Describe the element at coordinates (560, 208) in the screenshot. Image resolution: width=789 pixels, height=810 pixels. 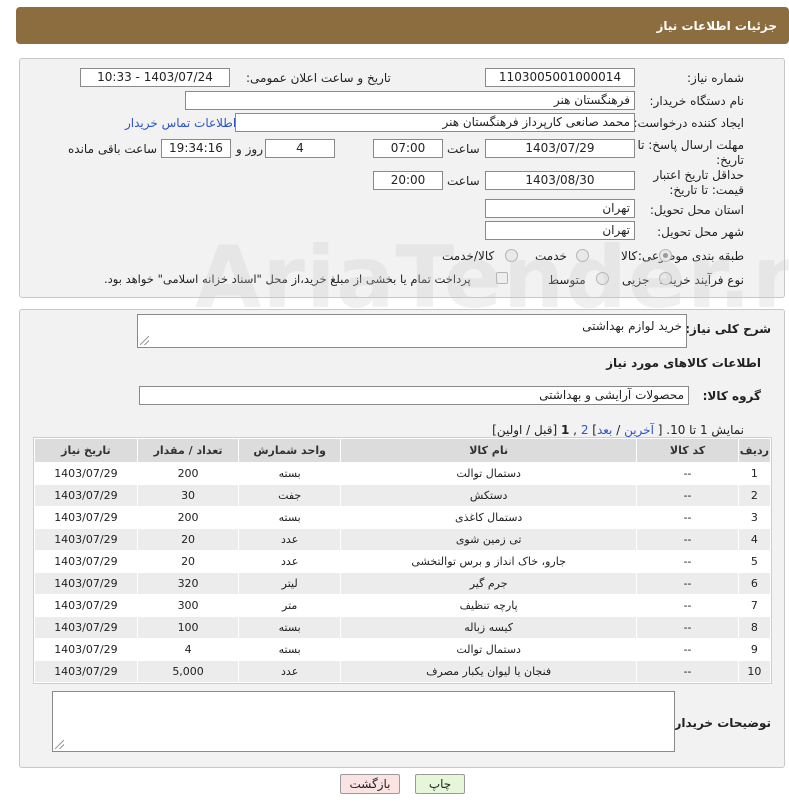
I see `province-field: تهران` at that location.